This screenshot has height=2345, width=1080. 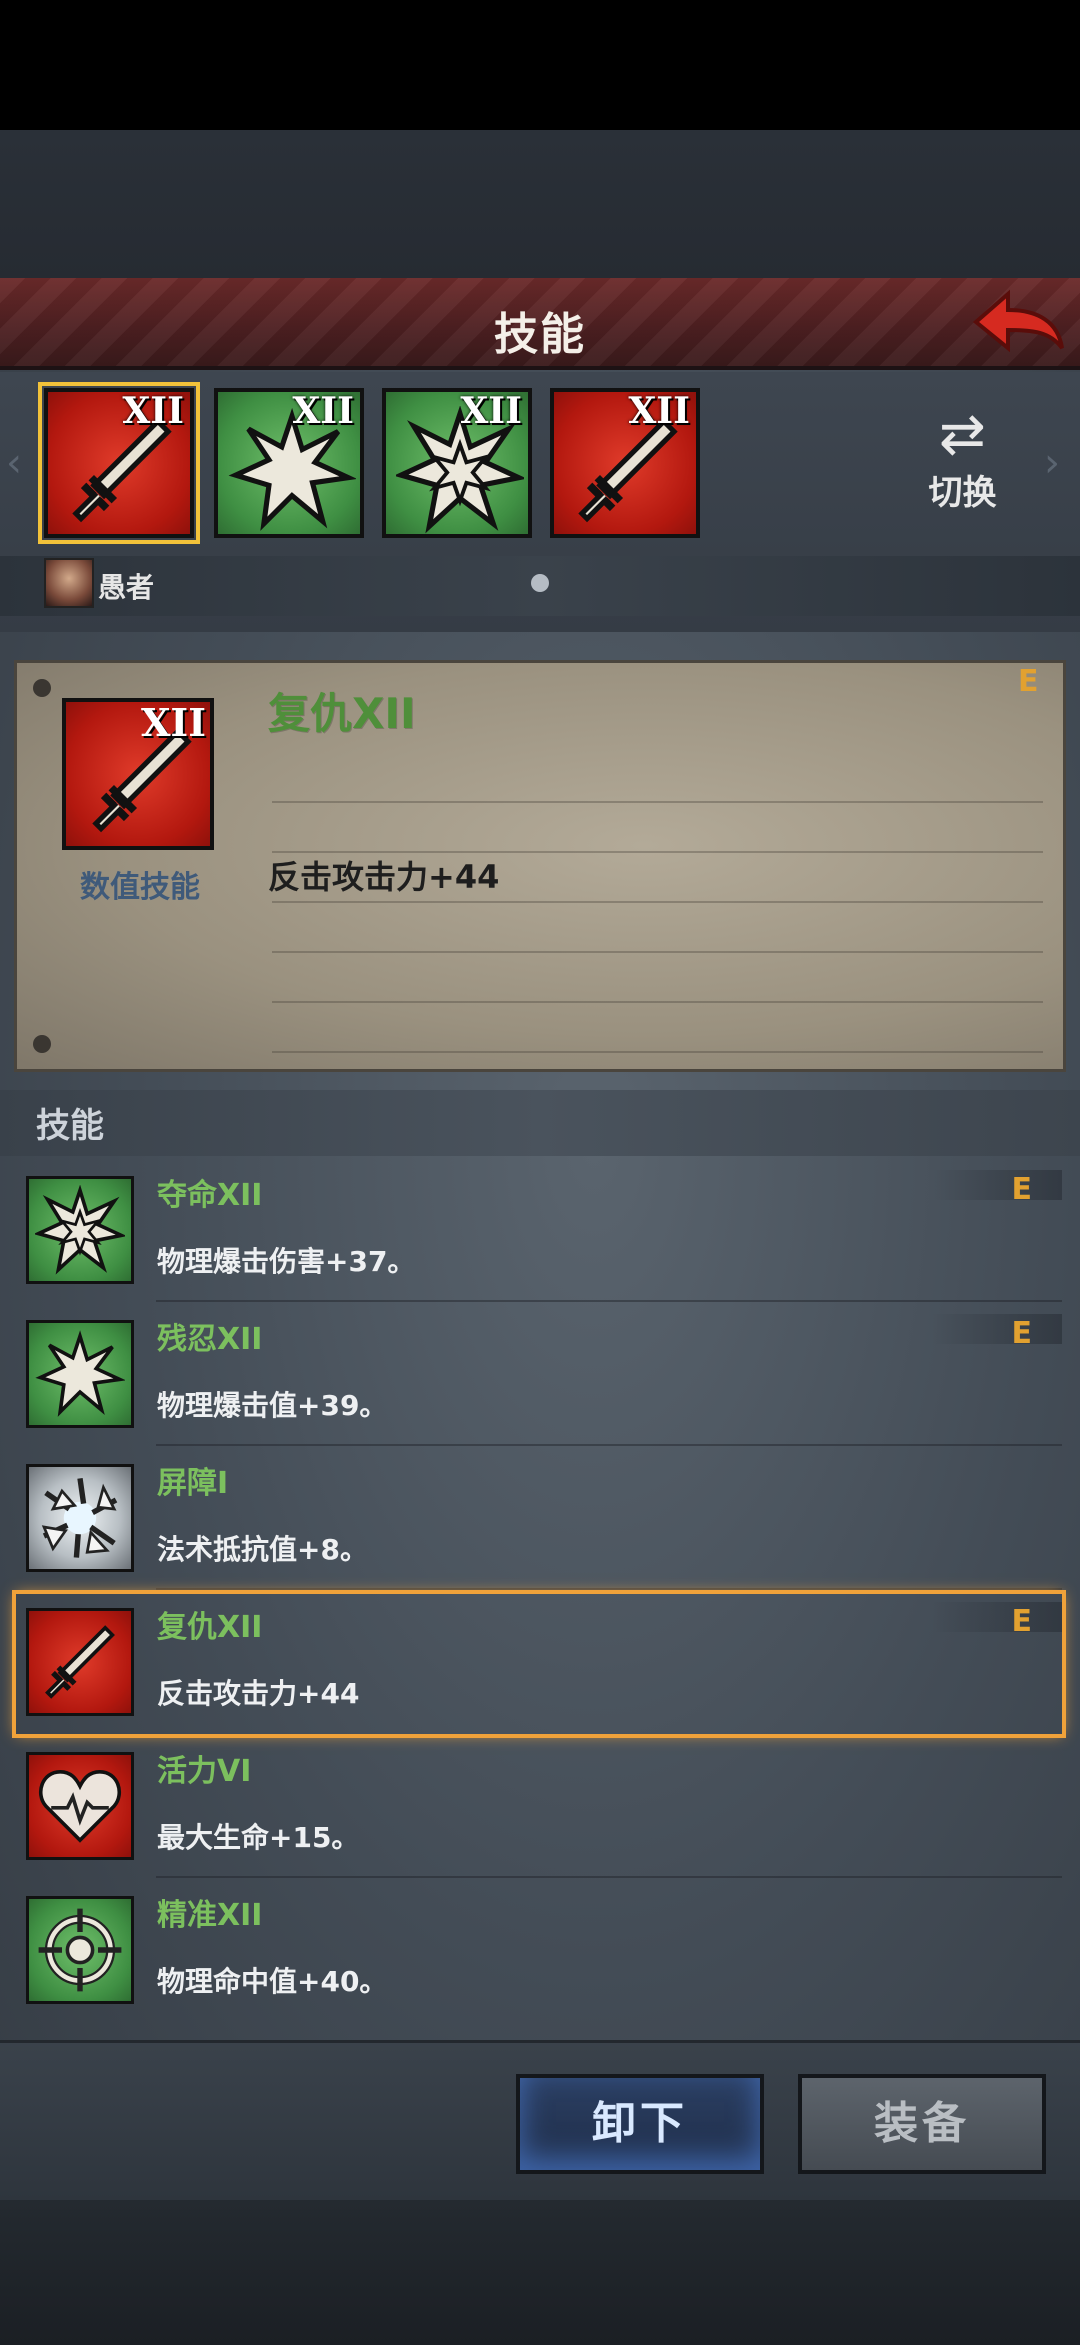 What do you see at coordinates (1052, 463) in the screenshot?
I see `chevron-right-icon: ›` at bounding box center [1052, 463].